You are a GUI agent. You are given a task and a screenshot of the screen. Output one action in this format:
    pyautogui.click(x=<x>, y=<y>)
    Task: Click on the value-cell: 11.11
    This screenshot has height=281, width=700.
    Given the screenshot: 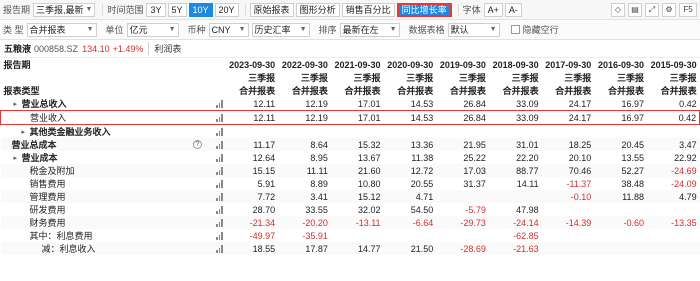 What is the action you would take?
    pyautogui.click(x=304, y=170)
    